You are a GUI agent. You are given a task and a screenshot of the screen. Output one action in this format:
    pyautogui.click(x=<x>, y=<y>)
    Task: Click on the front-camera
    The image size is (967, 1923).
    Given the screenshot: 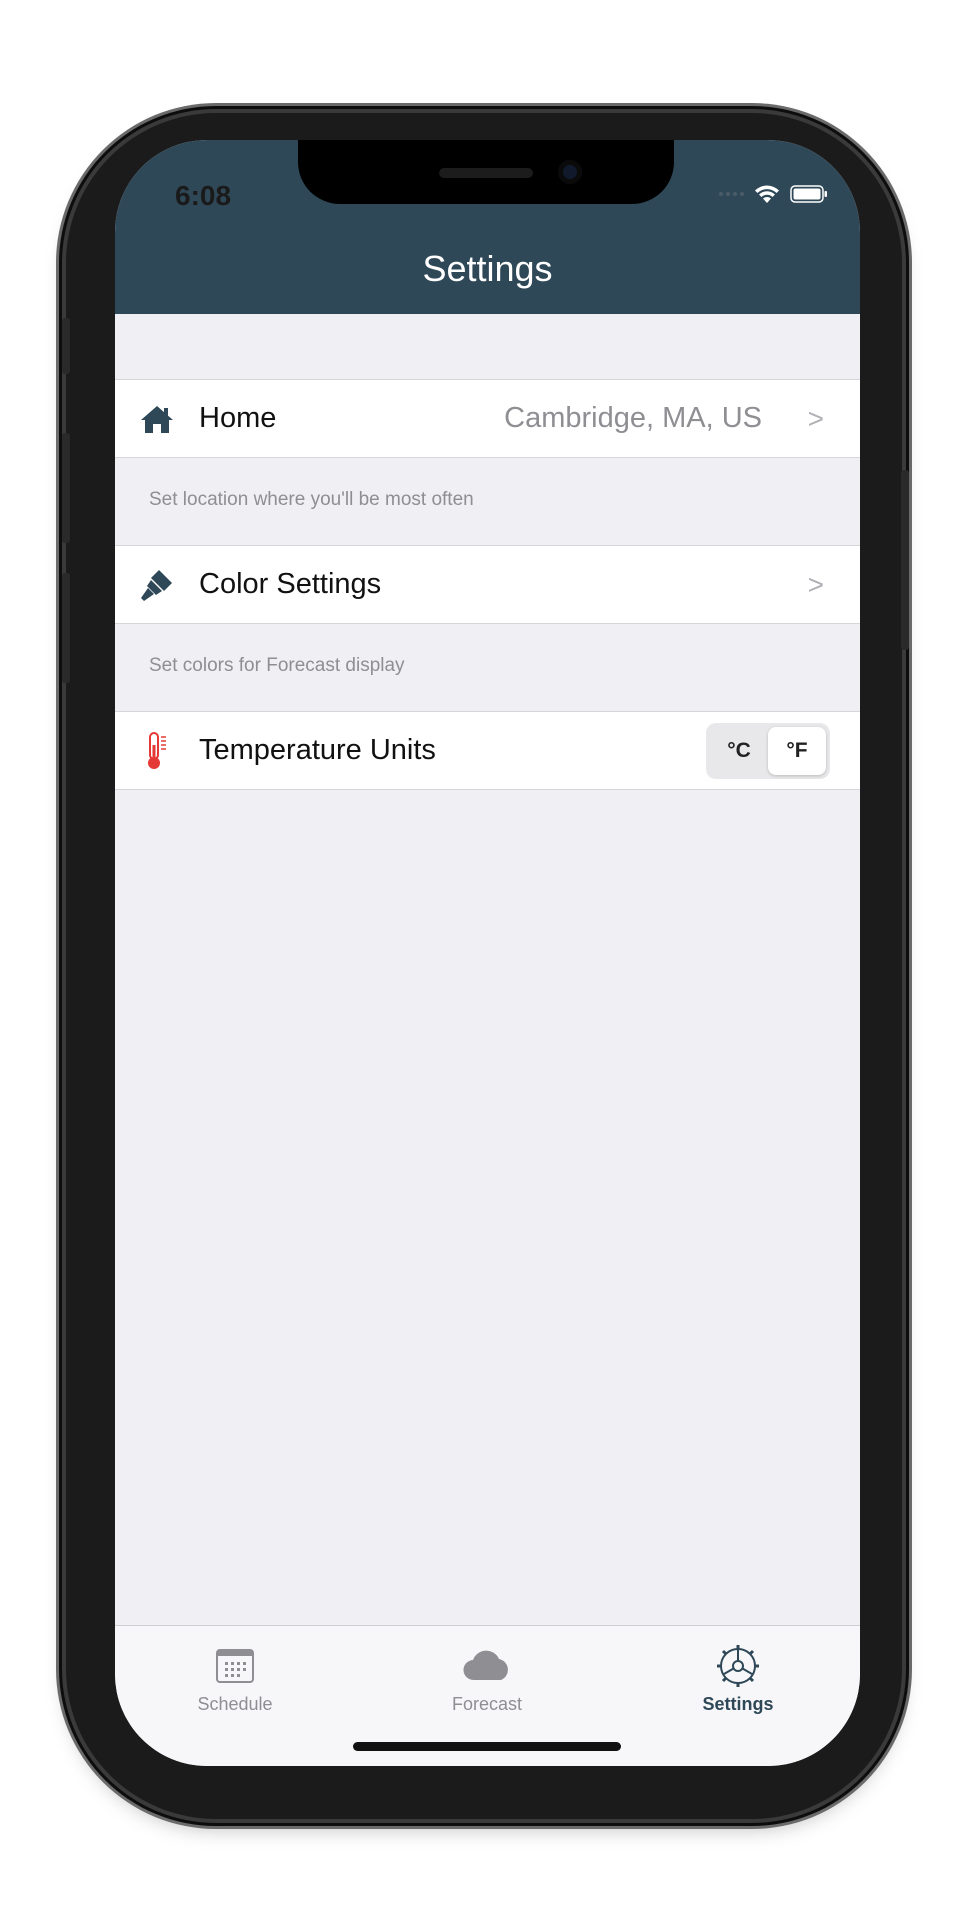 What is the action you would take?
    pyautogui.click(x=570, y=172)
    